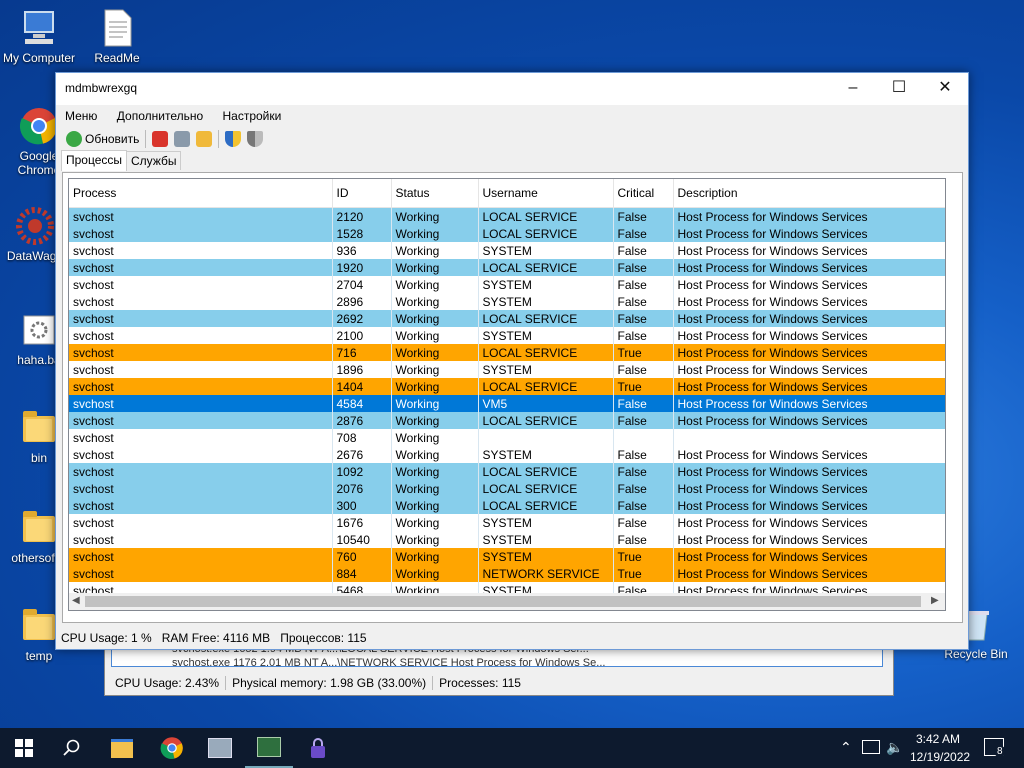  Describe the element at coordinates (512, 116) in the screenshot. I see `menu-bar: Меню Дополнительно Настройки` at that location.